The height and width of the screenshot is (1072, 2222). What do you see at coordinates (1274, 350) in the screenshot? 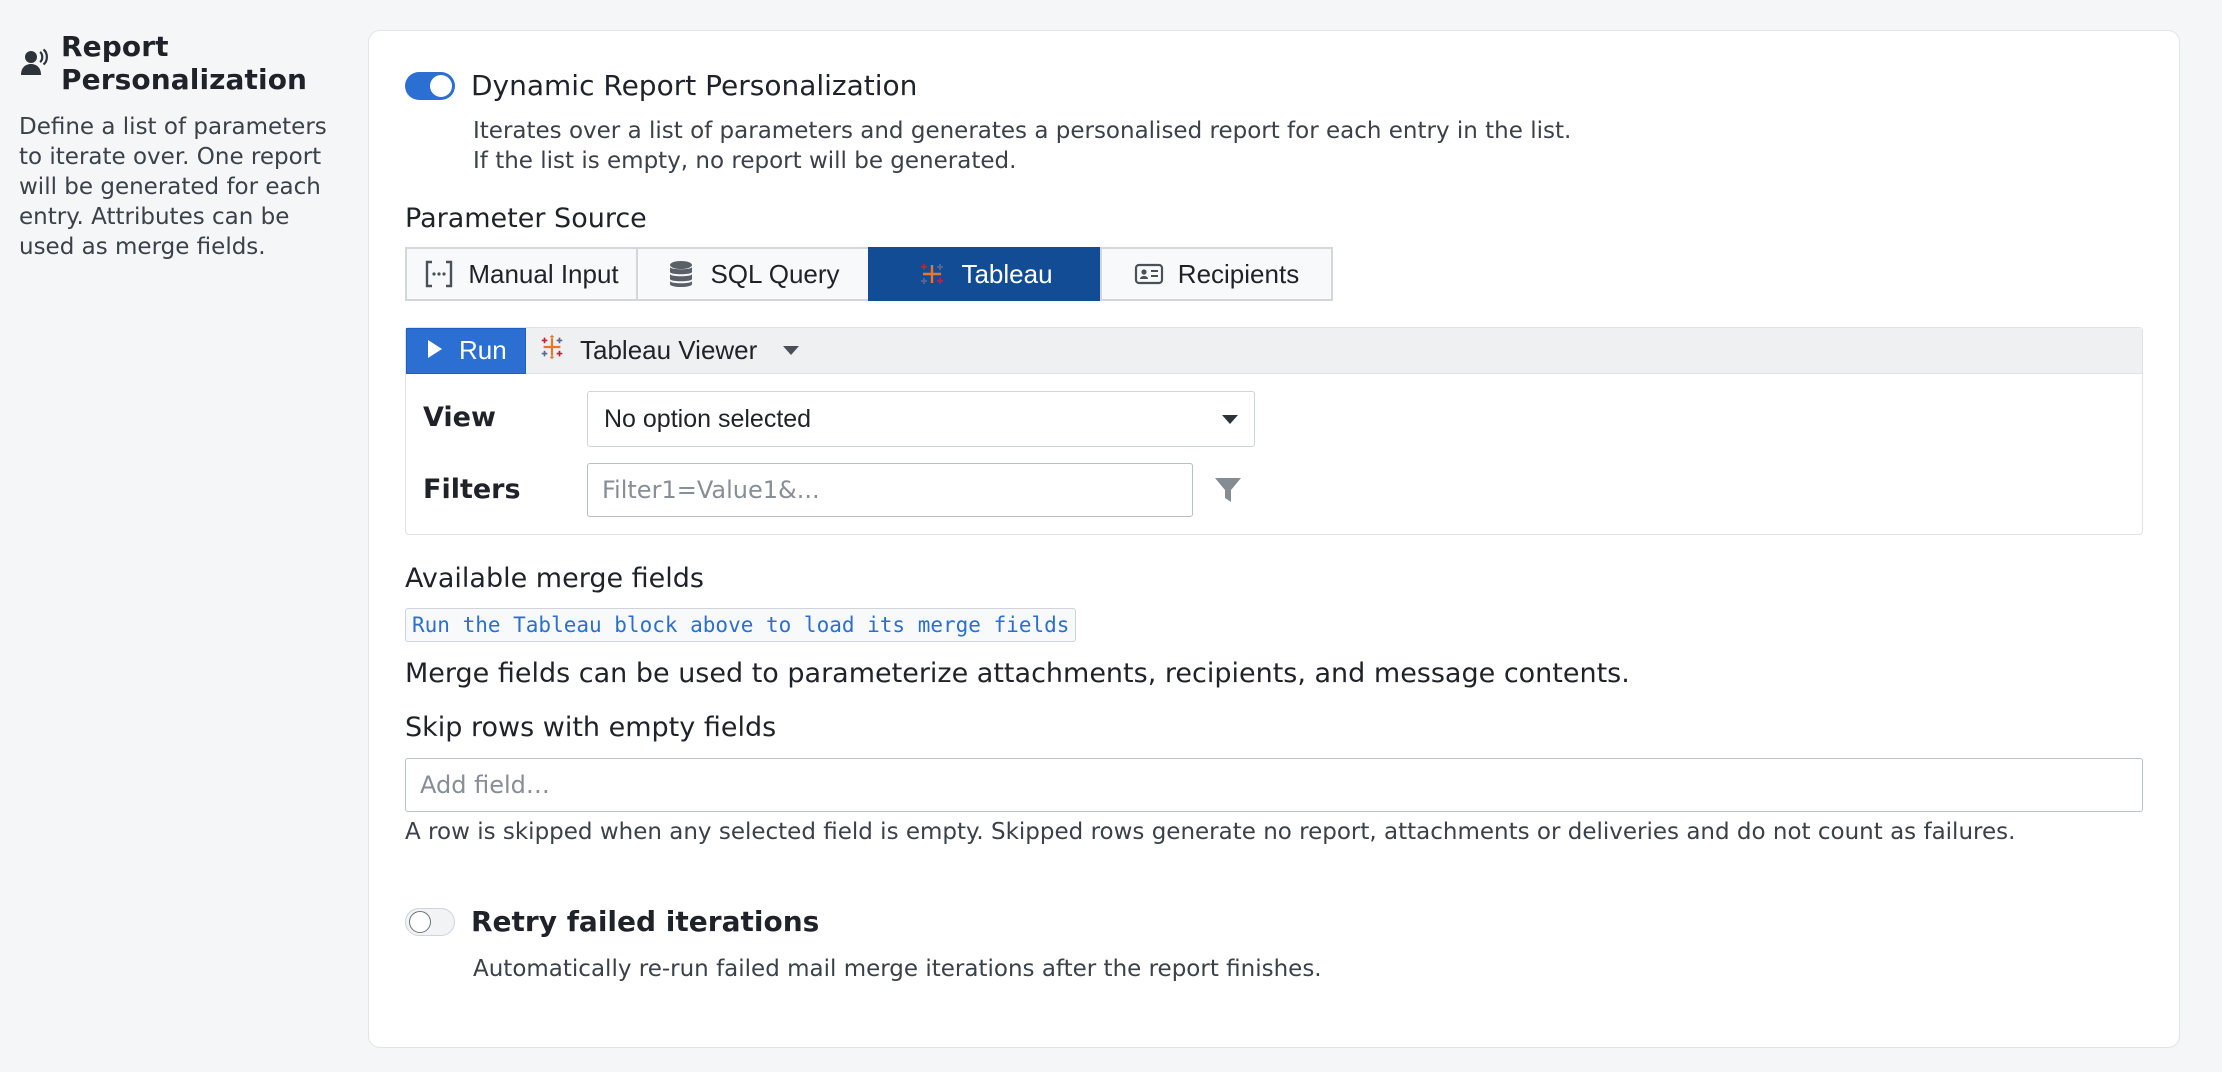
I see `tableau-block-toolbar: Run Tableau Viewer` at bounding box center [1274, 350].